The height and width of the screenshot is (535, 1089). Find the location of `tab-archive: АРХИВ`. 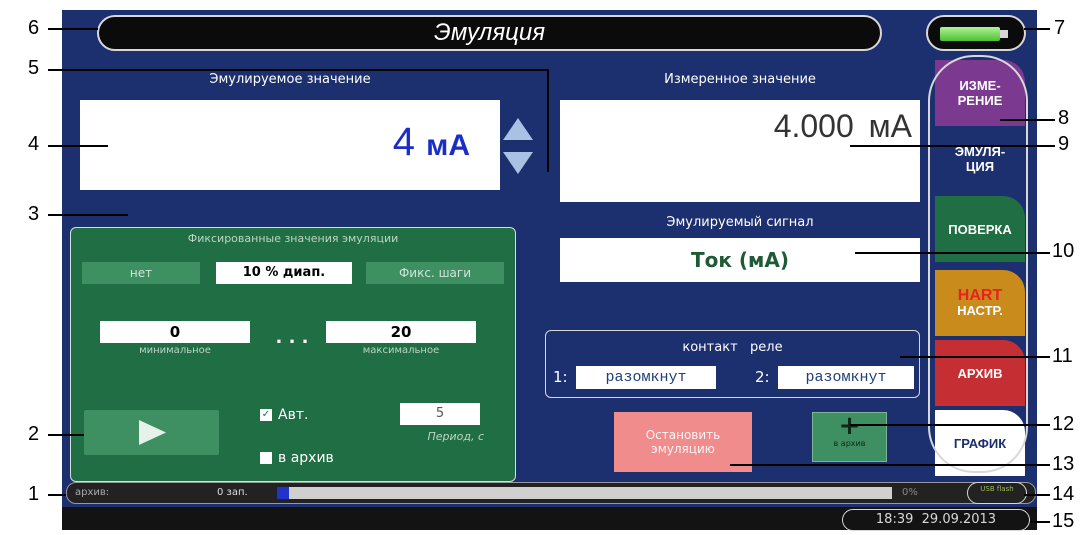

tab-archive: АРХИВ is located at coordinates (980, 373).